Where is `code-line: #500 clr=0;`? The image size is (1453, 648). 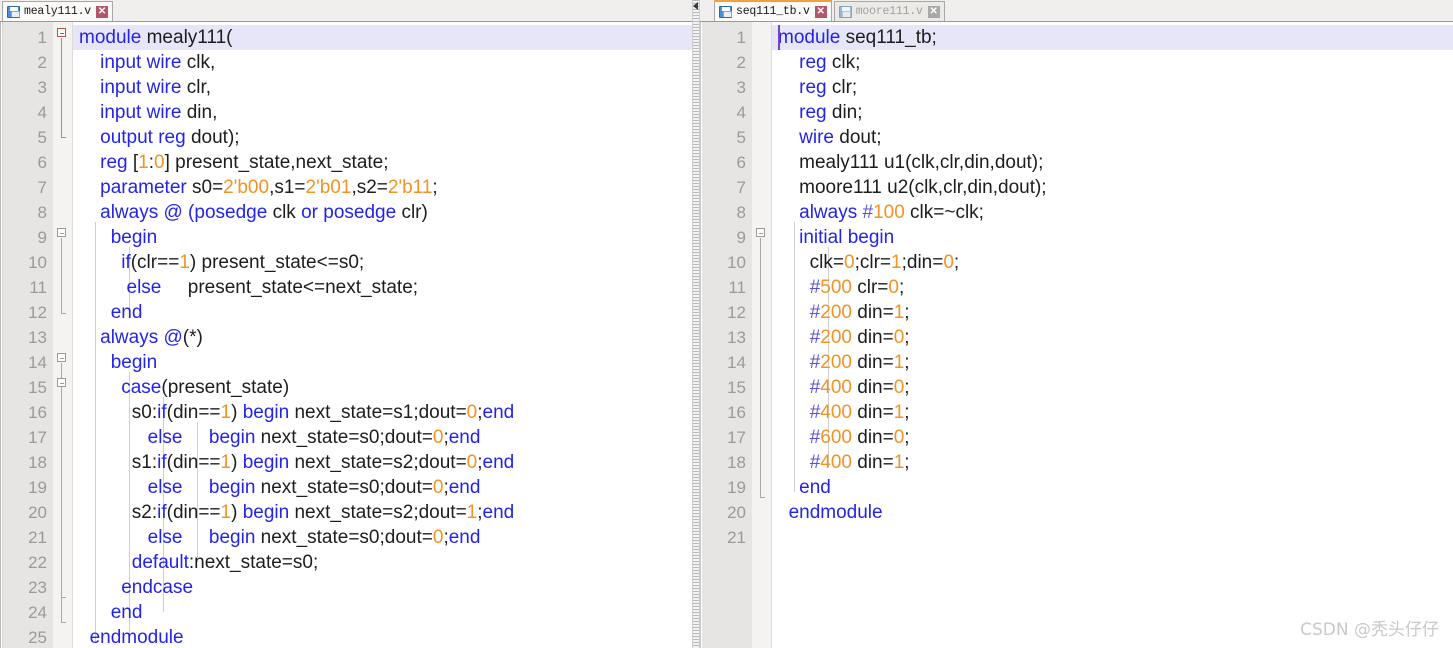 code-line: #500 clr=0; is located at coordinates (1112, 287).